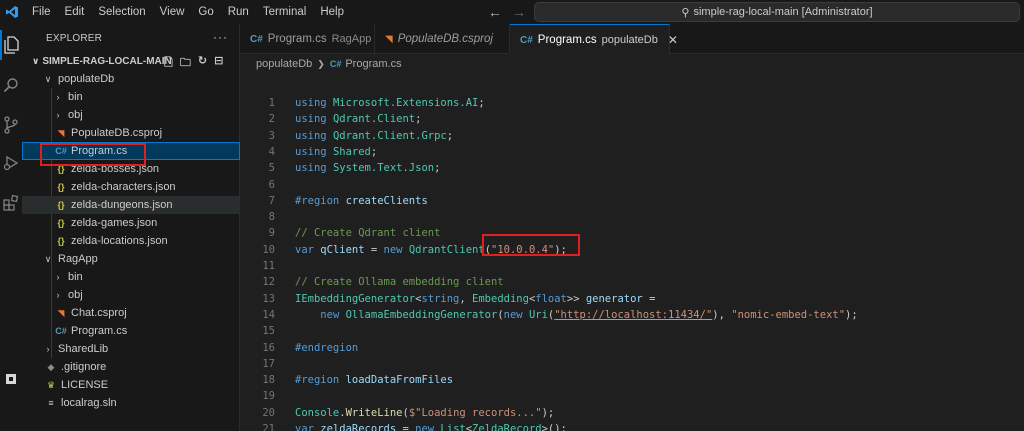 The width and height of the screenshot is (1024, 431). I want to click on tree-item-label: RagApp, so click(78, 259).